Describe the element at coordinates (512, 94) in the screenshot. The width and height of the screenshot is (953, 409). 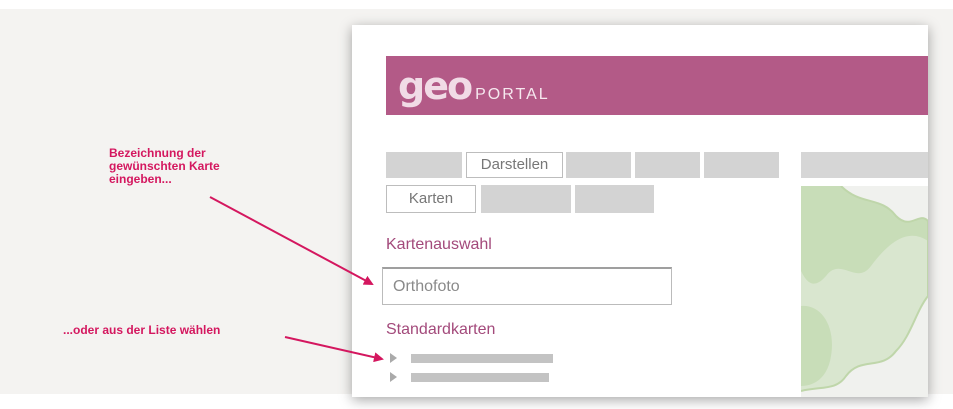
I see `logo-portal-text: PORTAL` at that location.